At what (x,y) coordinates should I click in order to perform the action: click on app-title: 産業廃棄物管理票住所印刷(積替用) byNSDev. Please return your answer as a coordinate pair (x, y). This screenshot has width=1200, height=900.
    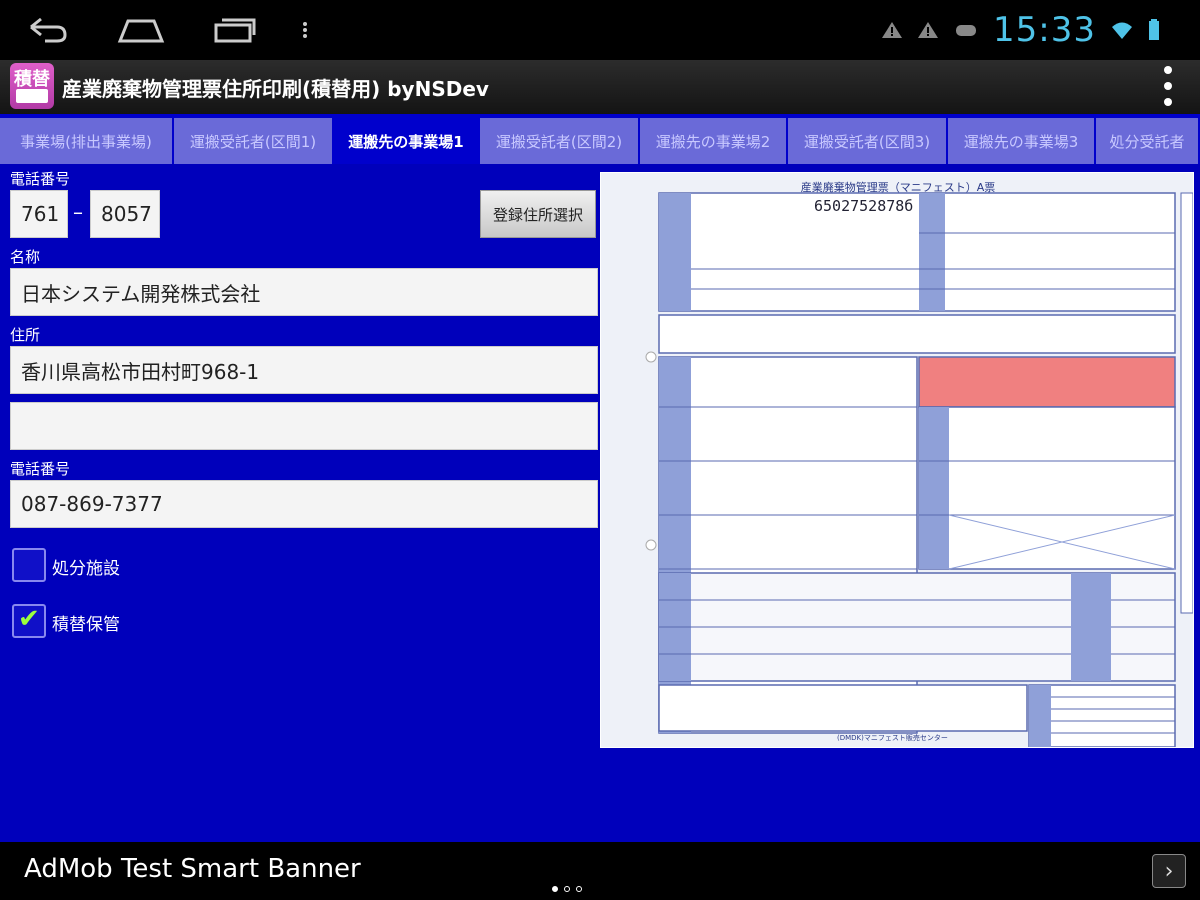
    Looking at the image, I should click on (275, 89).